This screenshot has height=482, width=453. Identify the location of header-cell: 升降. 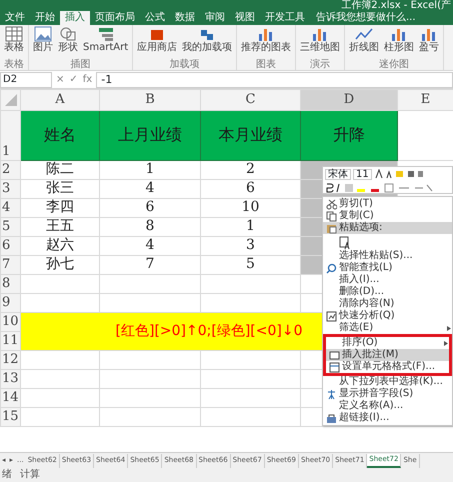
(349, 135).